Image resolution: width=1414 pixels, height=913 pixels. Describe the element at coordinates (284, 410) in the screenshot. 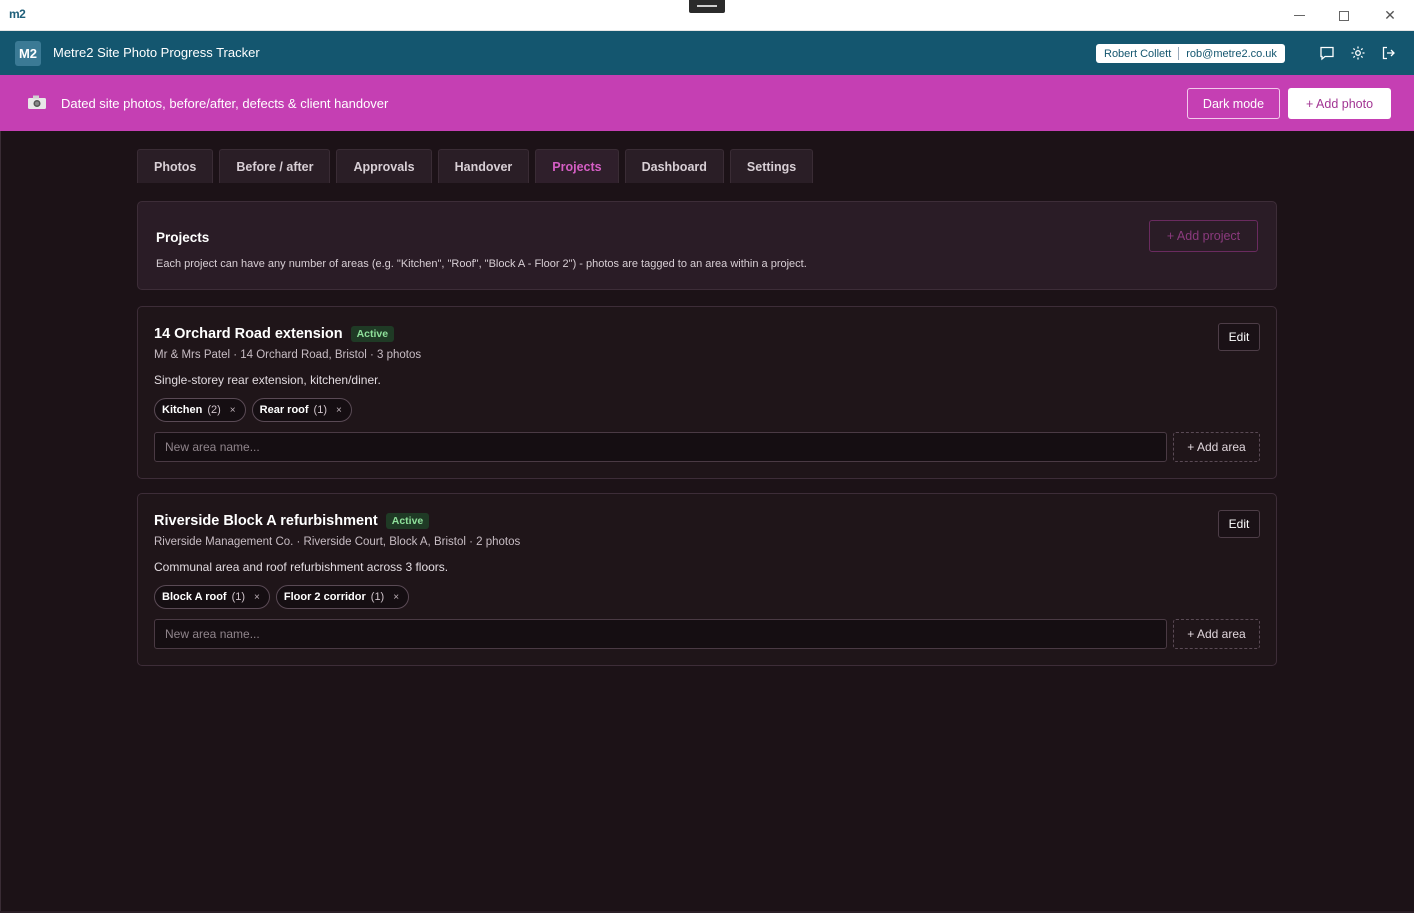

I see `area-name: Rear roof` at that location.